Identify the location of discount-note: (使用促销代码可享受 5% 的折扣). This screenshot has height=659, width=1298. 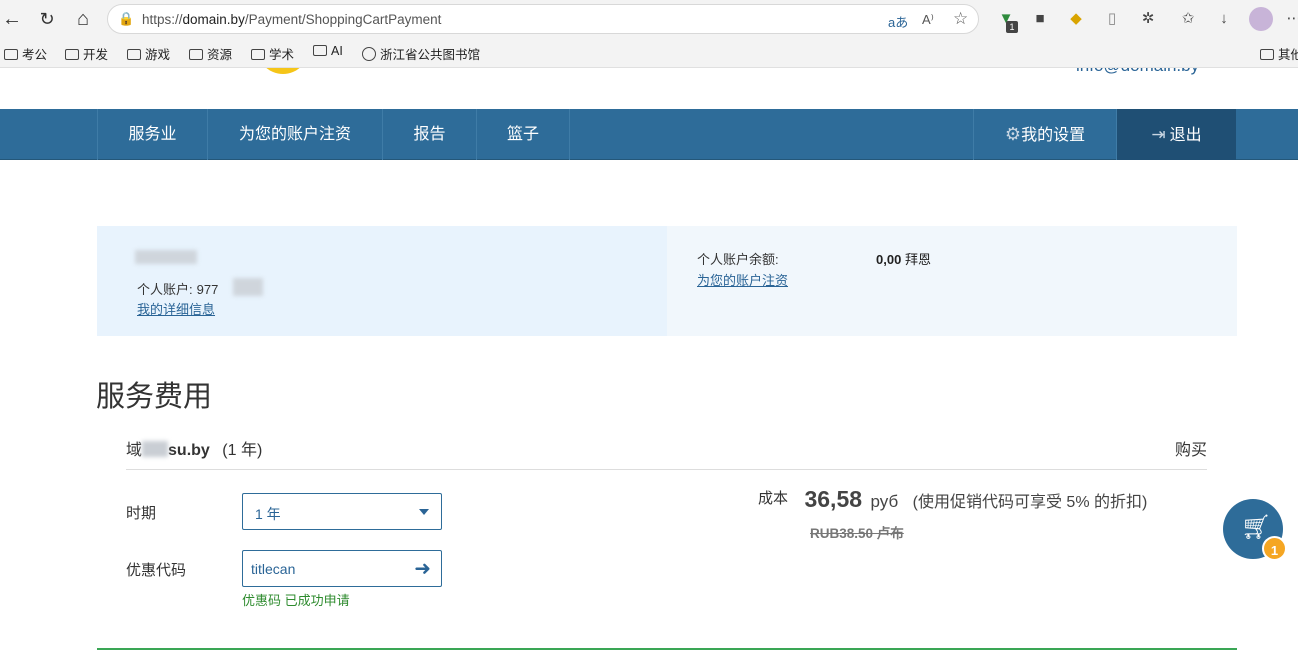
(1030, 502).